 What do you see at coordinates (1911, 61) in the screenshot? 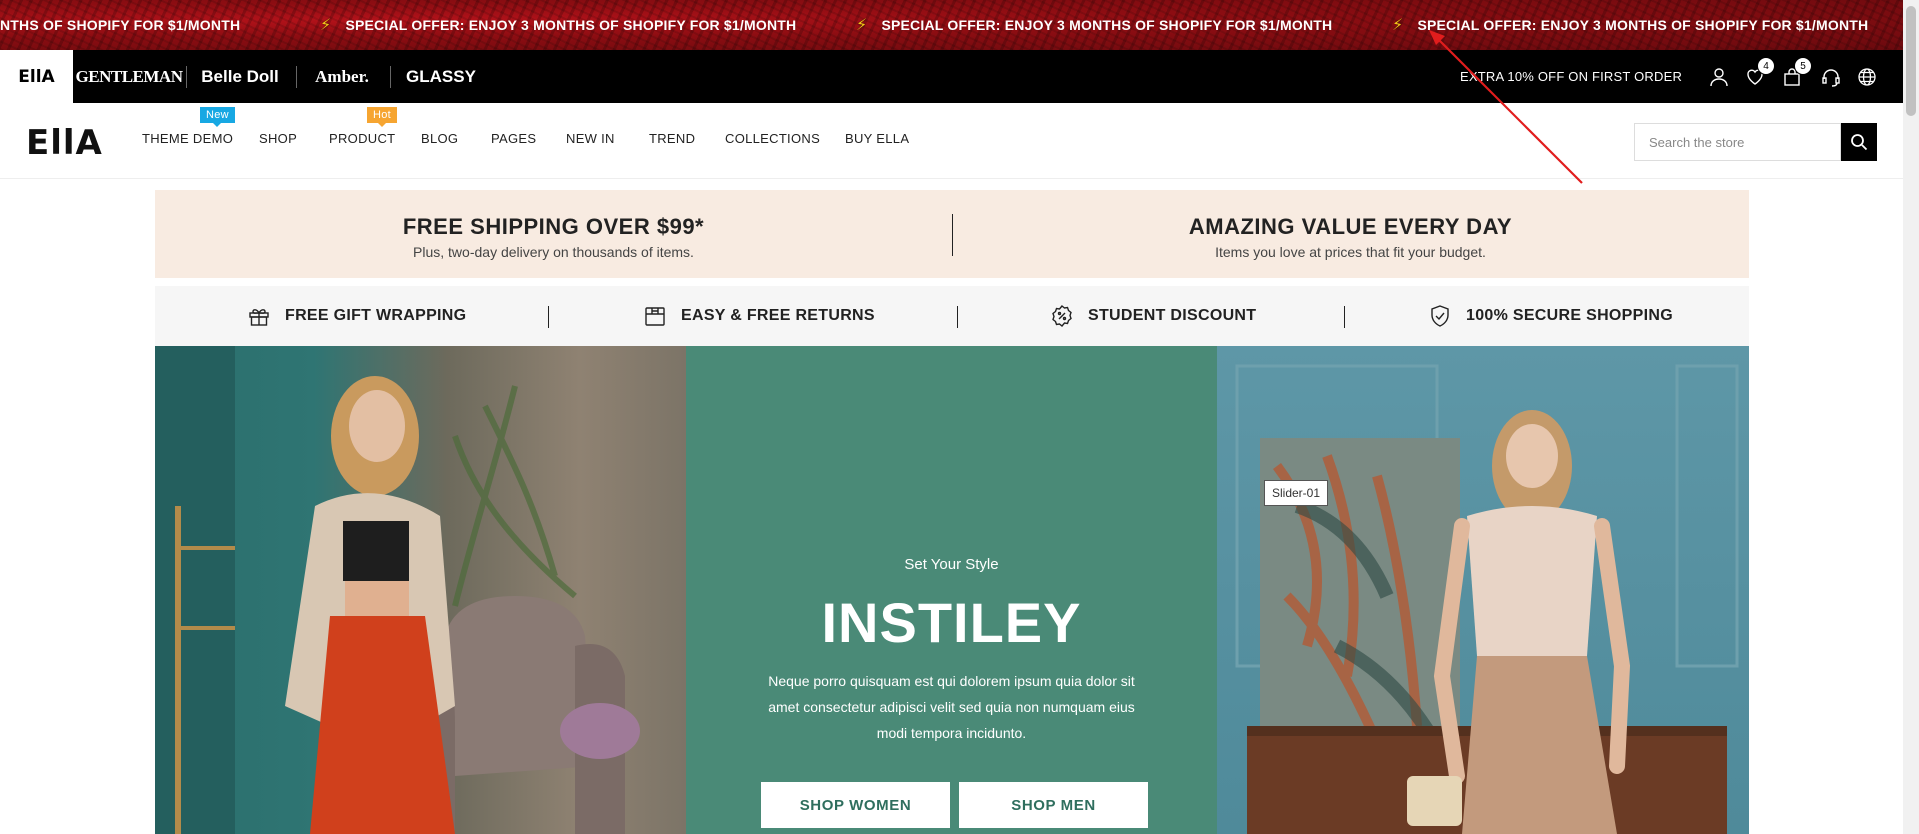
I see `scrollbar-thumb` at bounding box center [1911, 61].